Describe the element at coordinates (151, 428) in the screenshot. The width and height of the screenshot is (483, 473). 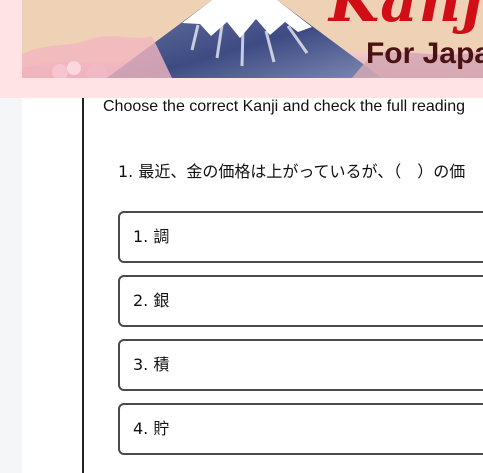
I see `answer-option-label: 4. 貯` at that location.